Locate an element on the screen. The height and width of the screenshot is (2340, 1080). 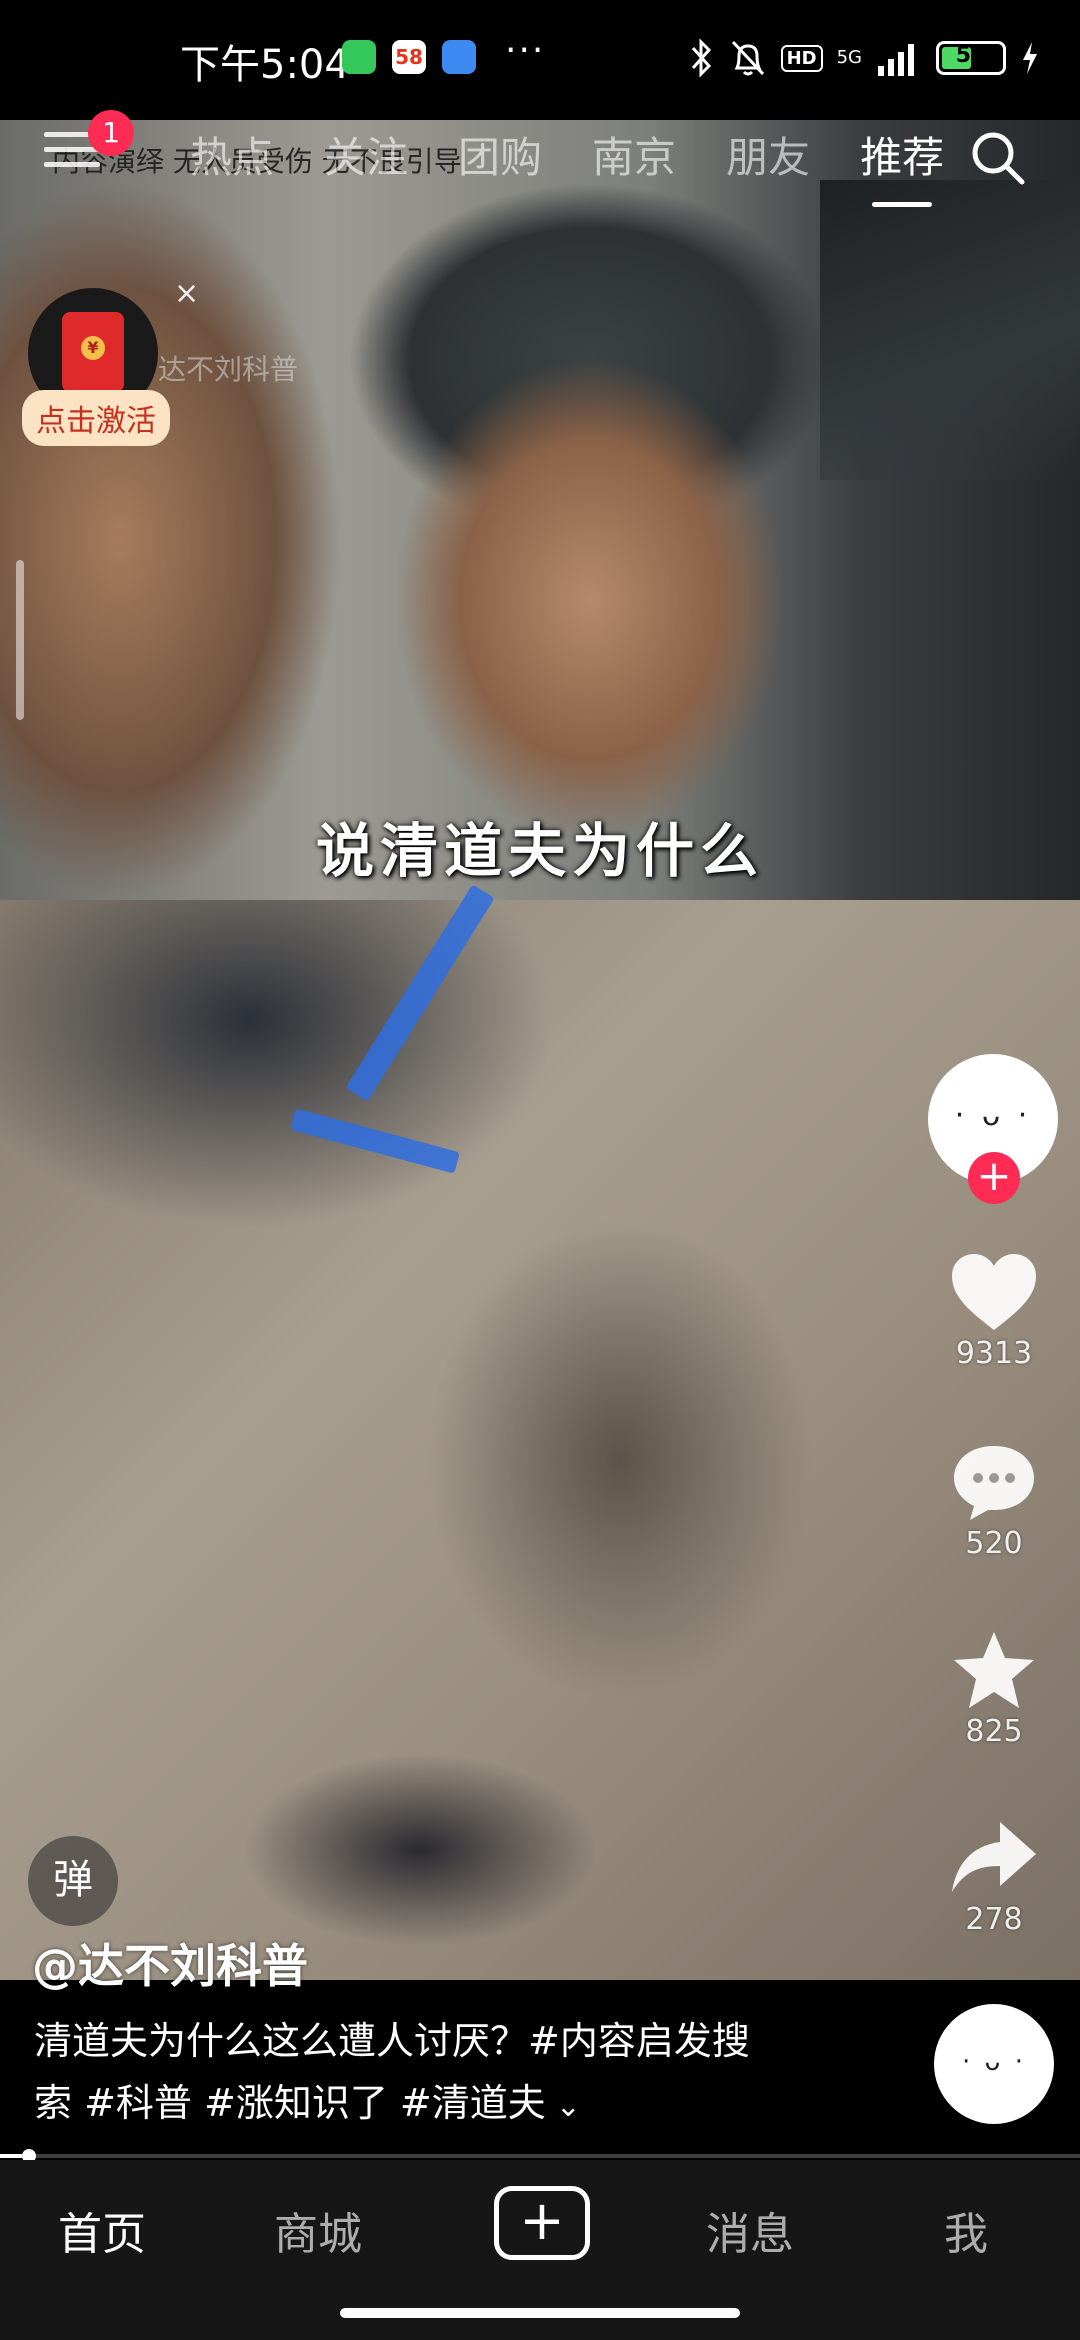
post-caption: 清道夫为什么这么遭人讨厌？#内容启发搜 索 #科普 #涨知识了 #清道夫 ⌄ is located at coordinates (434, 2074).